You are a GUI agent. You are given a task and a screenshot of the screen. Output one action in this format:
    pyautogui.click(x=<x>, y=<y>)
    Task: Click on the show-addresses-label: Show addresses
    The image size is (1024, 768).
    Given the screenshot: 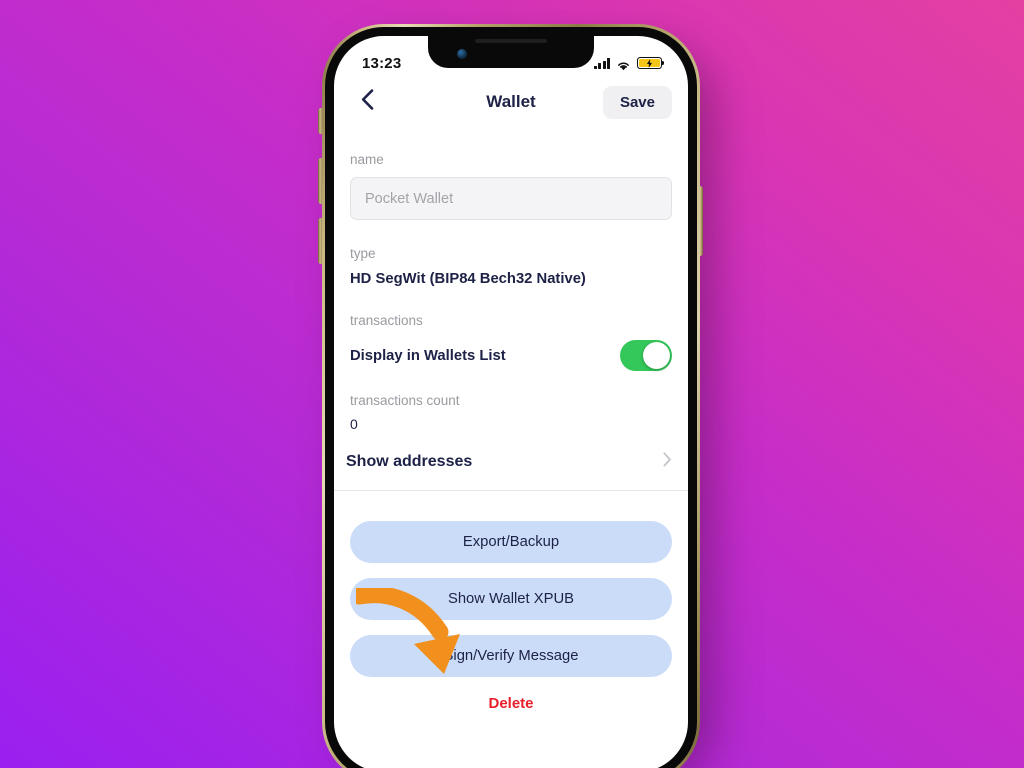 What is the action you would take?
    pyautogui.click(x=409, y=461)
    